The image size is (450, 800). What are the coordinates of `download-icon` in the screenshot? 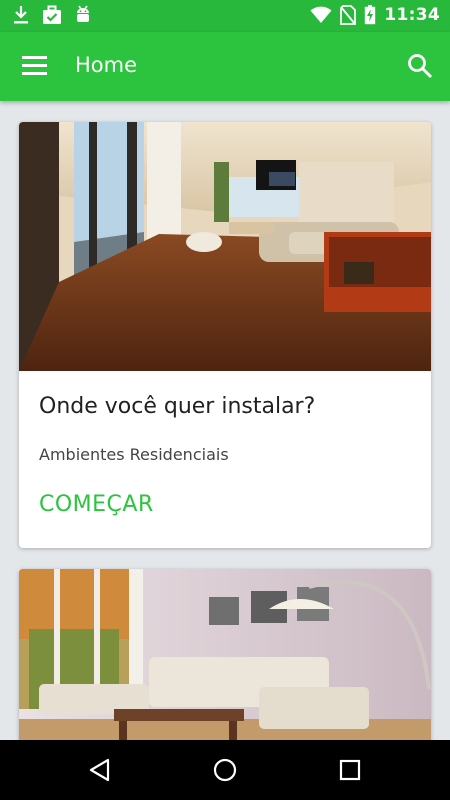 It's located at (21, 15).